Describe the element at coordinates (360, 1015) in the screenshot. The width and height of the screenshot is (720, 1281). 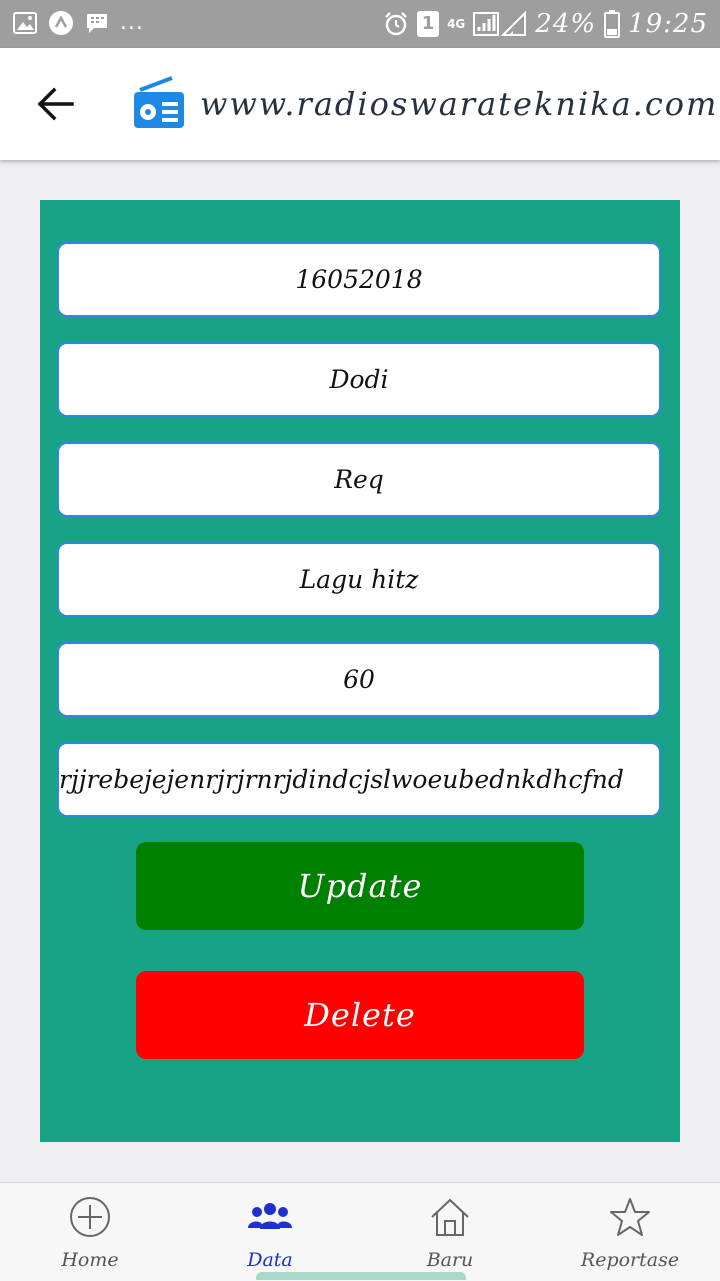
I see `delete-button: Delete` at that location.